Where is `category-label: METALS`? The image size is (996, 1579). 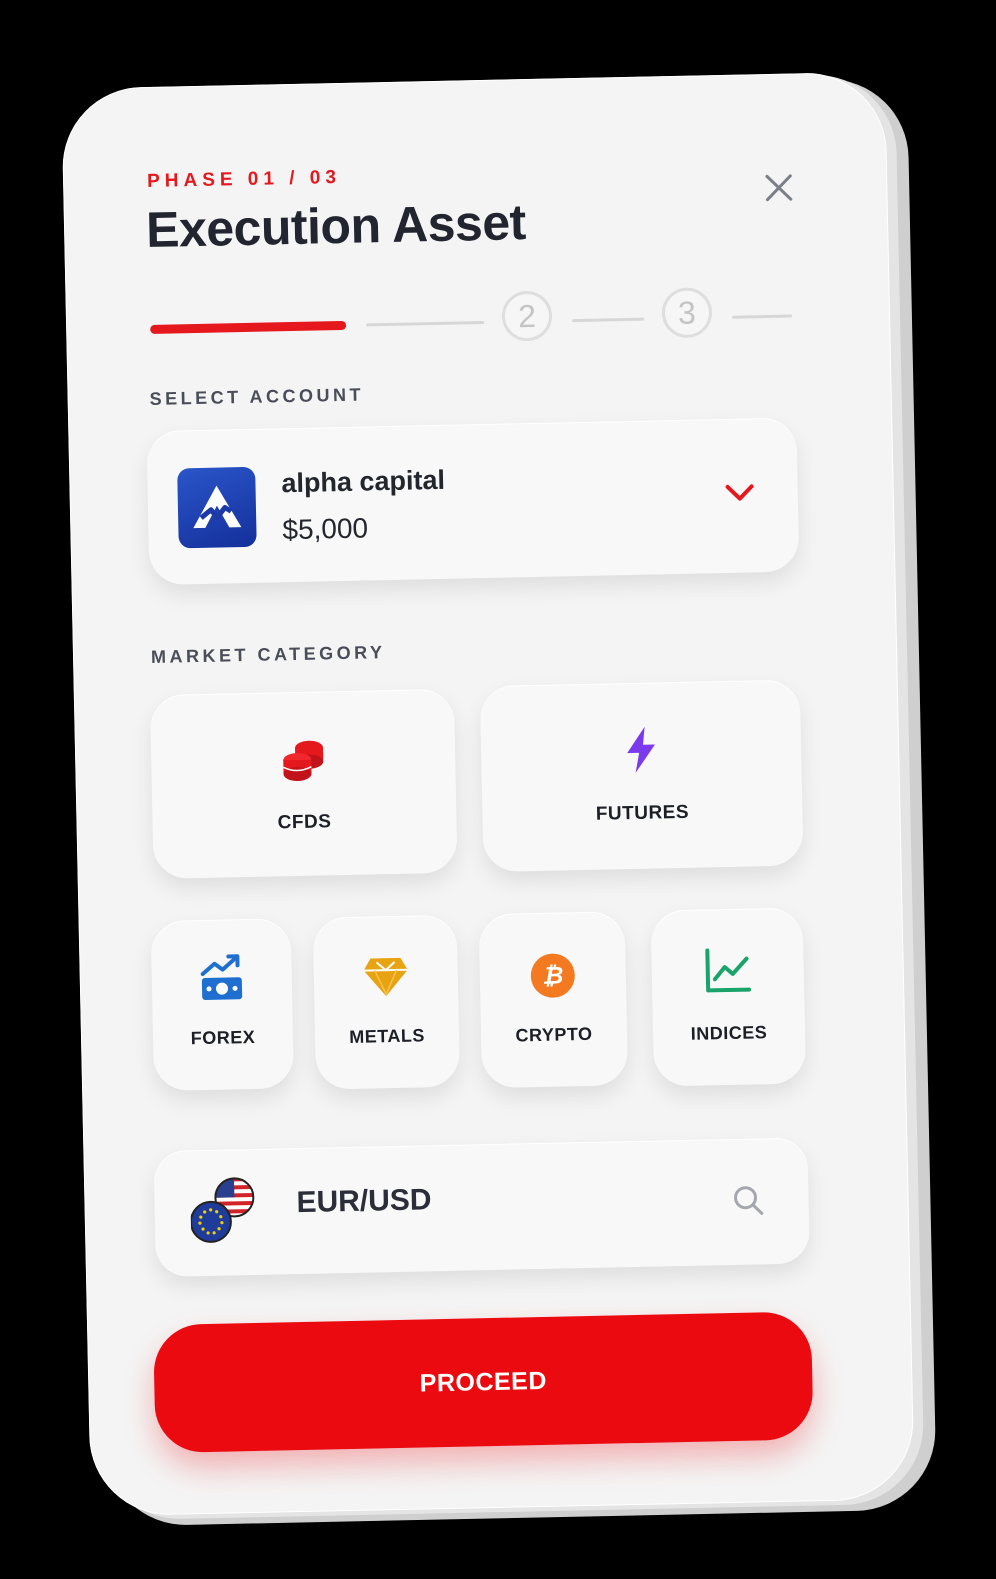
category-label: METALS is located at coordinates (387, 1036).